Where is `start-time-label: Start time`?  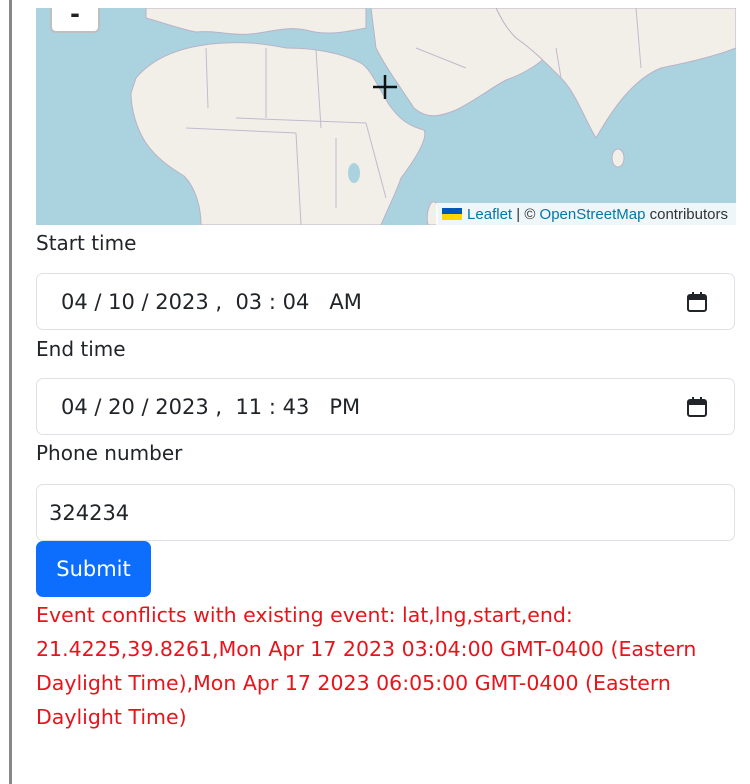
start-time-label: Start time is located at coordinates (86, 243).